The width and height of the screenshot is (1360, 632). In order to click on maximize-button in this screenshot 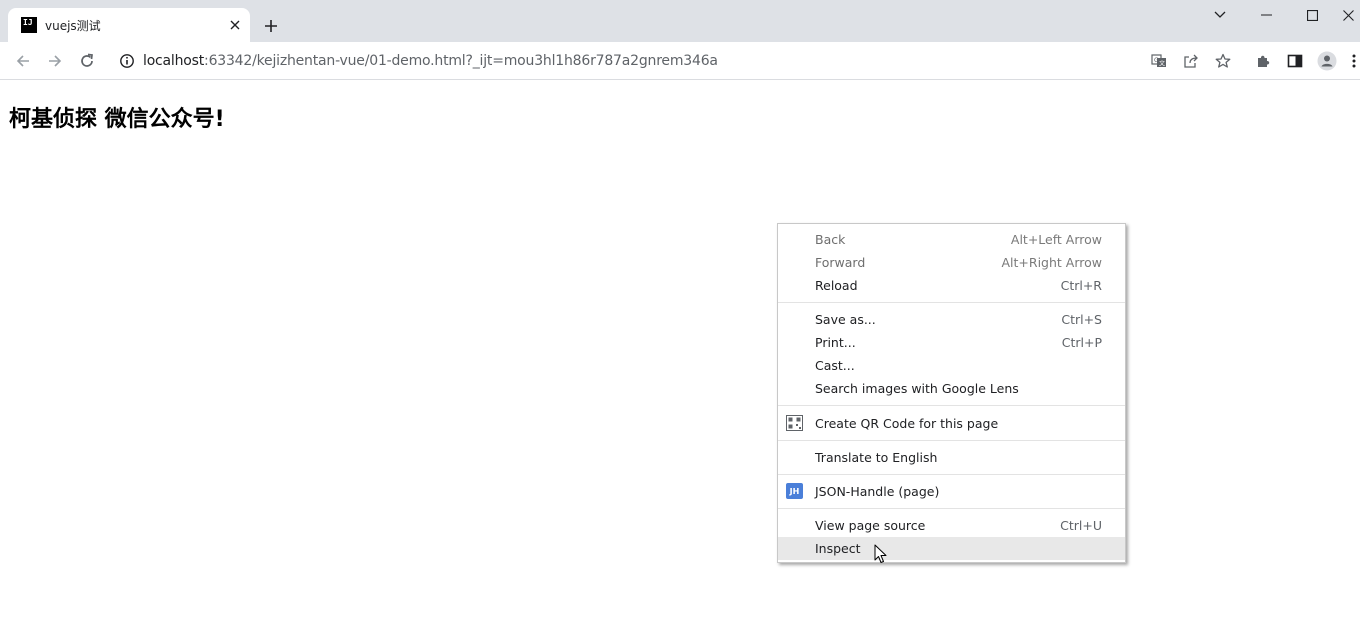, I will do `click(1312, 15)`.